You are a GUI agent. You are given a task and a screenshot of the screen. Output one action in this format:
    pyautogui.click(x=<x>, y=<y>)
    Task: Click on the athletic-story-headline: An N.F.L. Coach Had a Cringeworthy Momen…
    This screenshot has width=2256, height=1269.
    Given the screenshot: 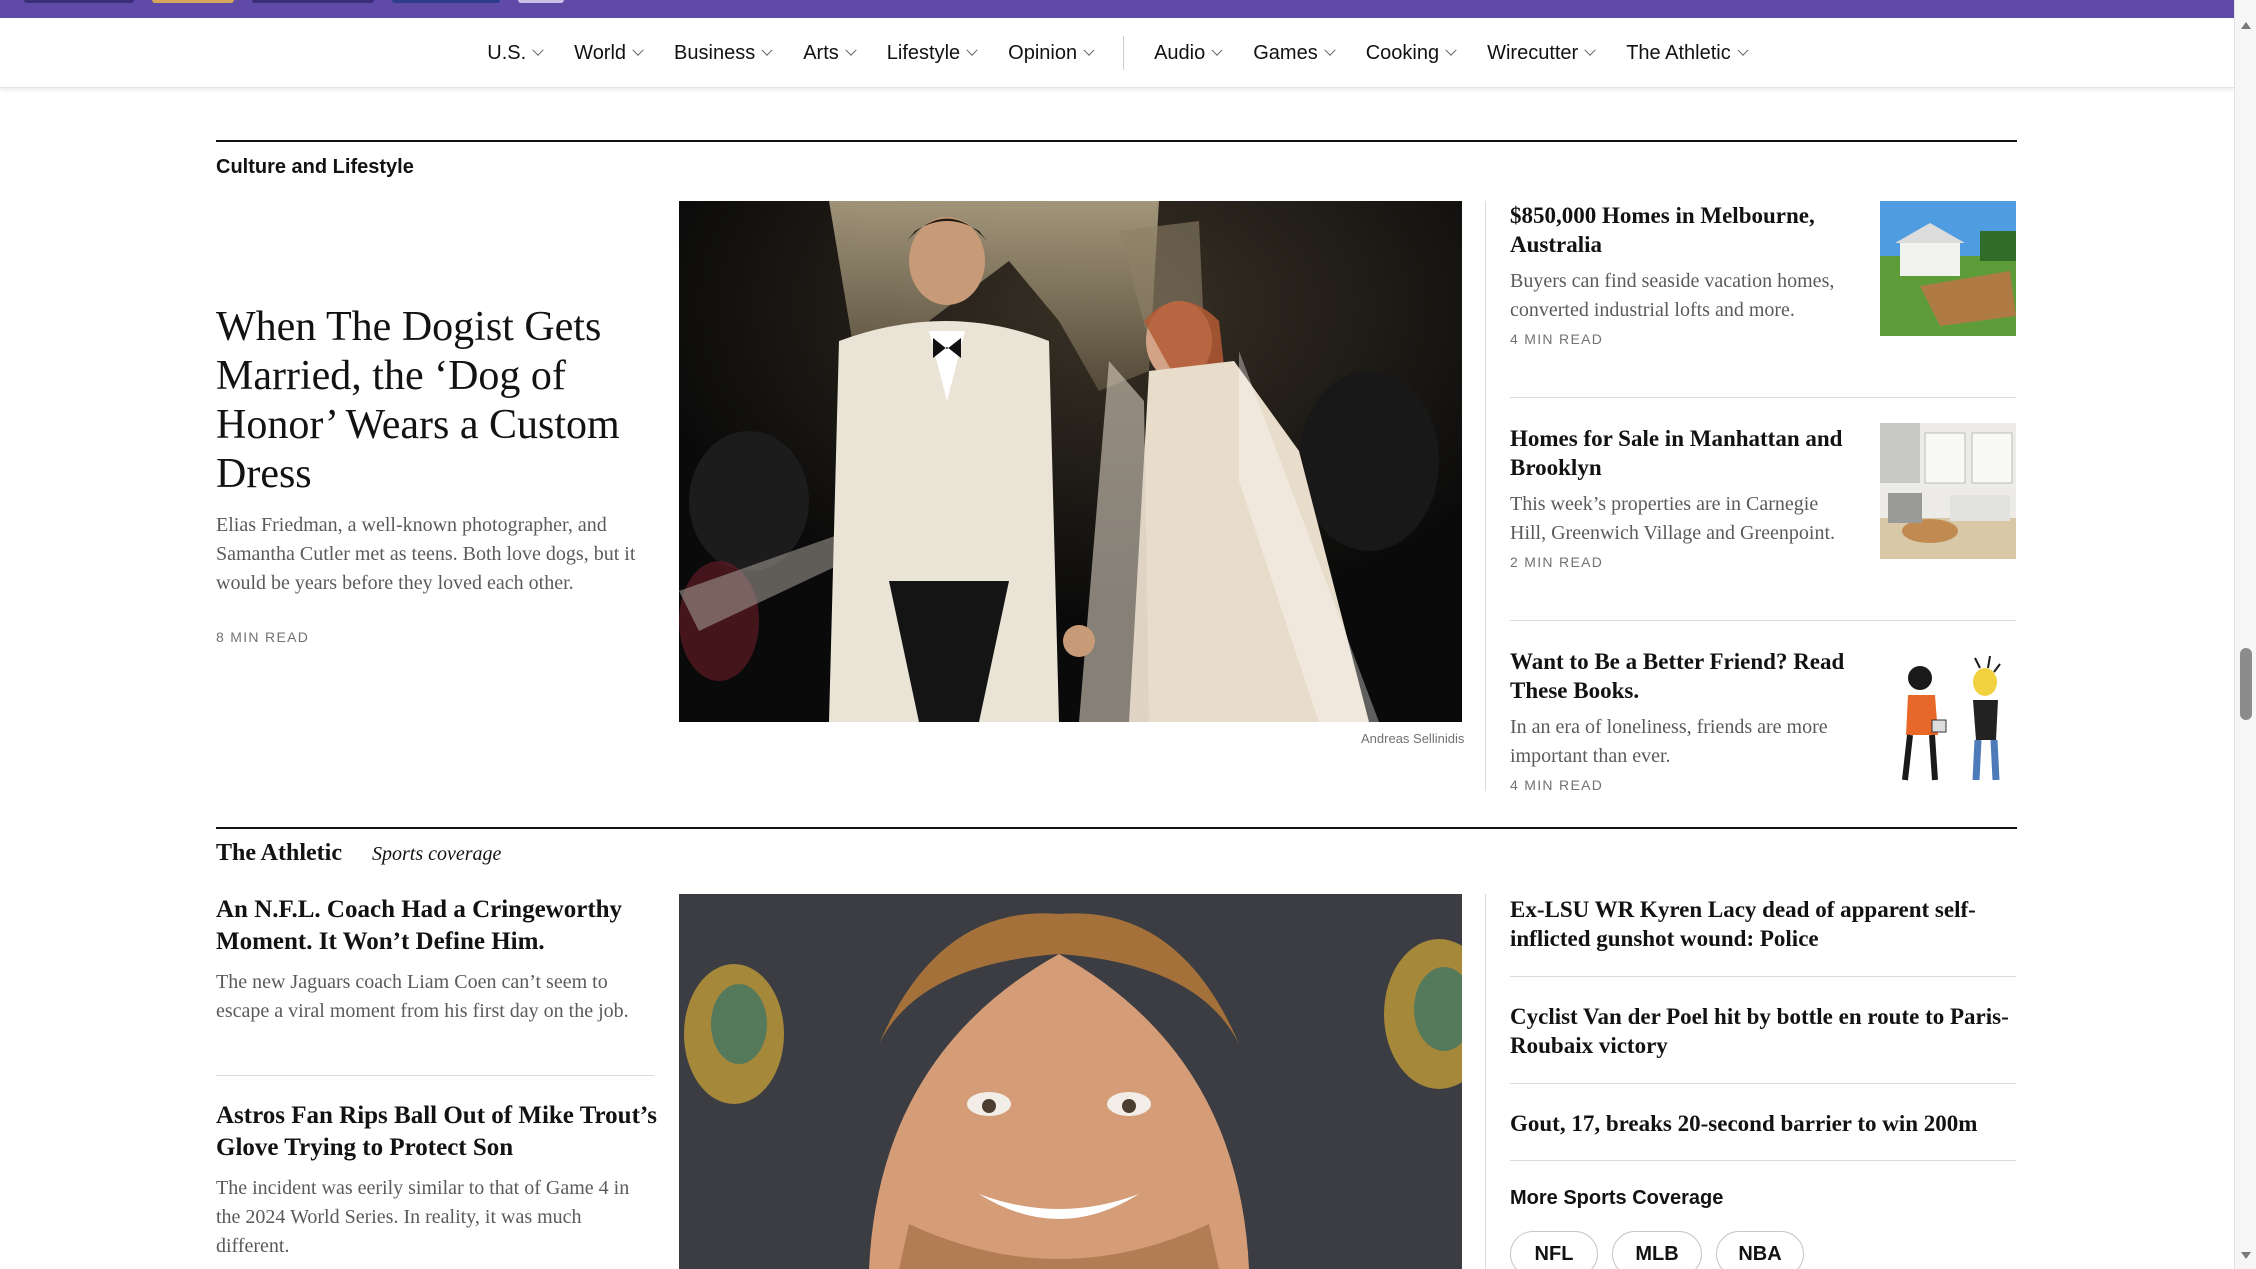 What is the action you would take?
    pyautogui.click(x=437, y=926)
    